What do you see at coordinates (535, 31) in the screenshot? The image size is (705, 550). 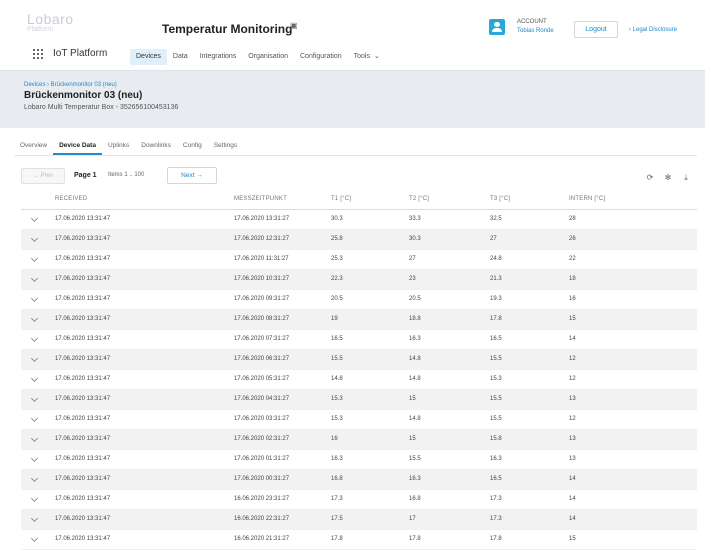 I see `account-name-link: Tobias Ronde` at bounding box center [535, 31].